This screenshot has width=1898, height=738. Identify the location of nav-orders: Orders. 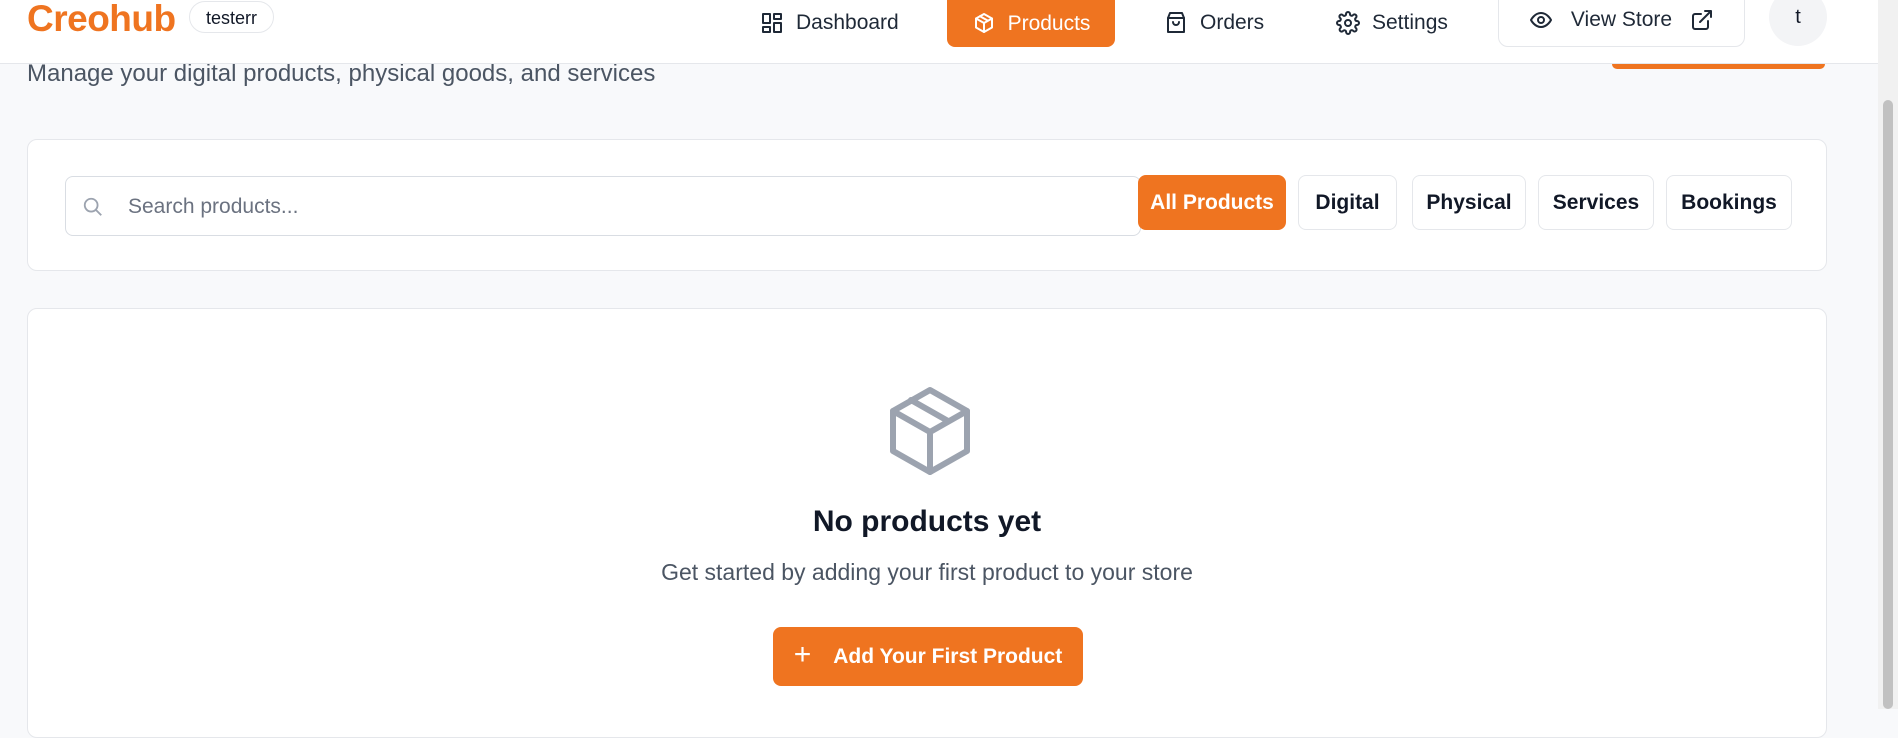
(1214, 23).